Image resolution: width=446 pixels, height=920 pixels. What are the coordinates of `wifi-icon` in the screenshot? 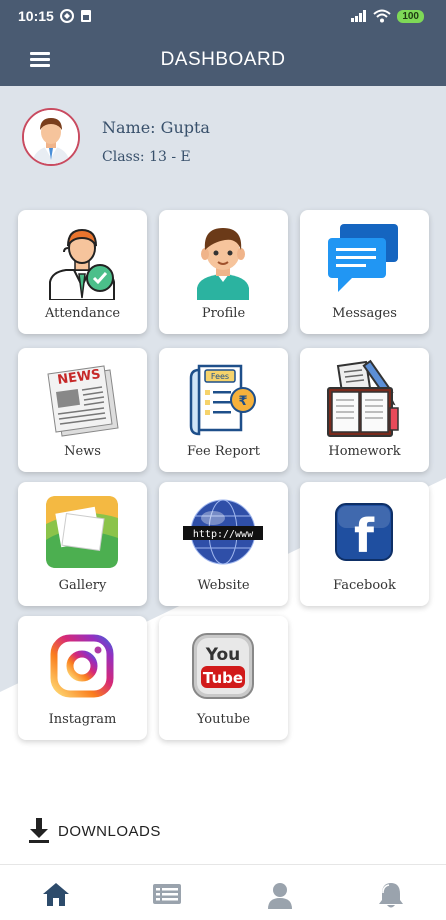 It's located at (382, 16).